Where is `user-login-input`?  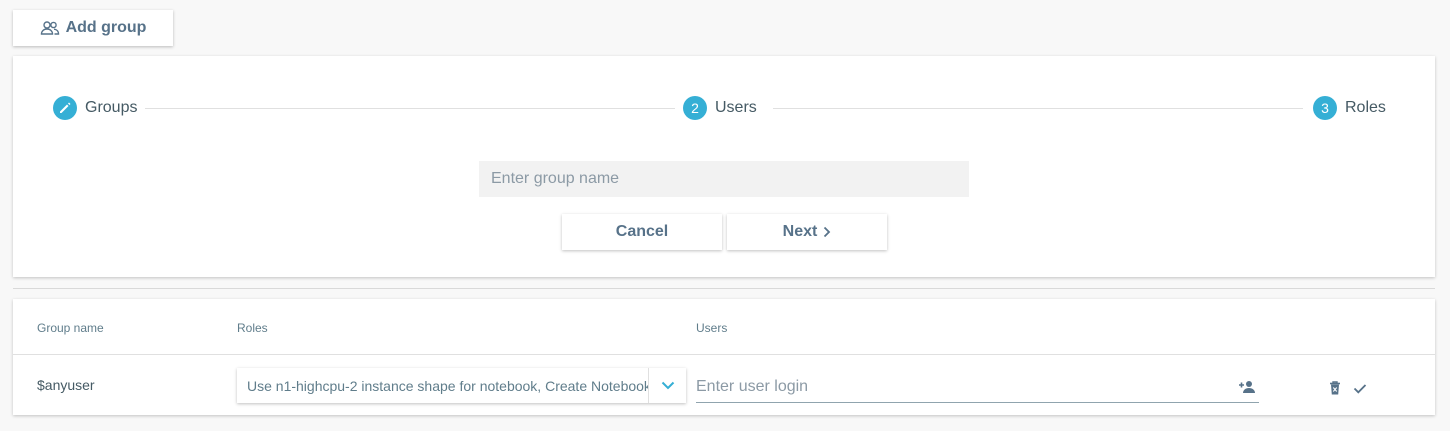 user-login-input is located at coordinates (965, 386).